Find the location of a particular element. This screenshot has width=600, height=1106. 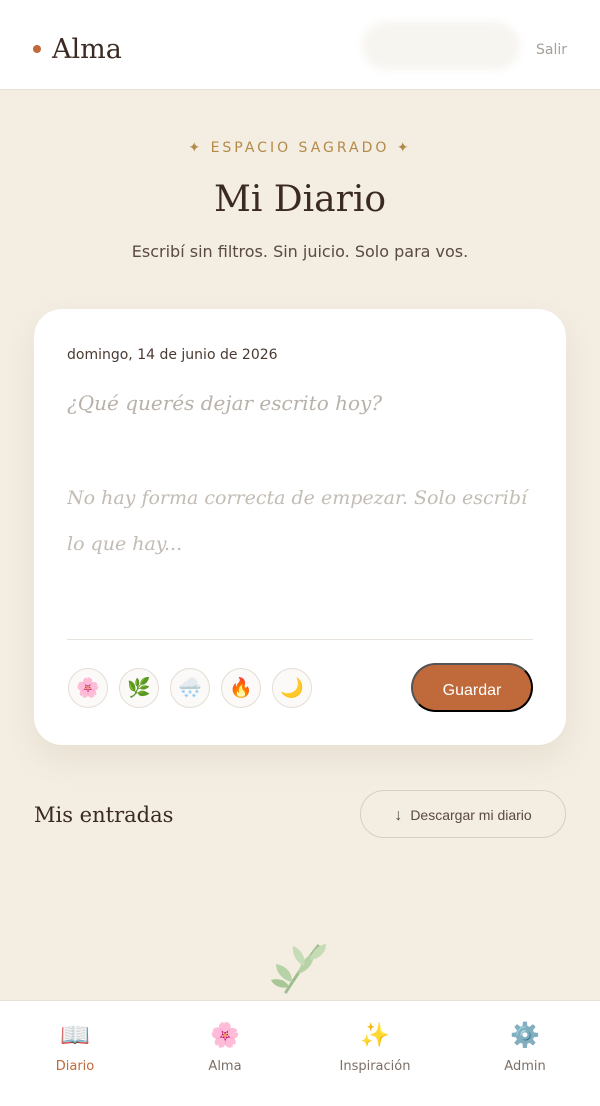

save-button: Guardar is located at coordinates (472, 687).